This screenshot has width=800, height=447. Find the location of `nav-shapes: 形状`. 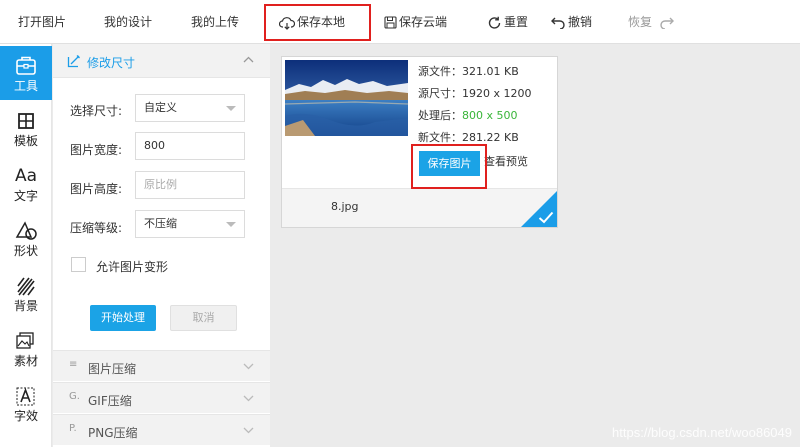

nav-shapes: 形状 is located at coordinates (26, 238).